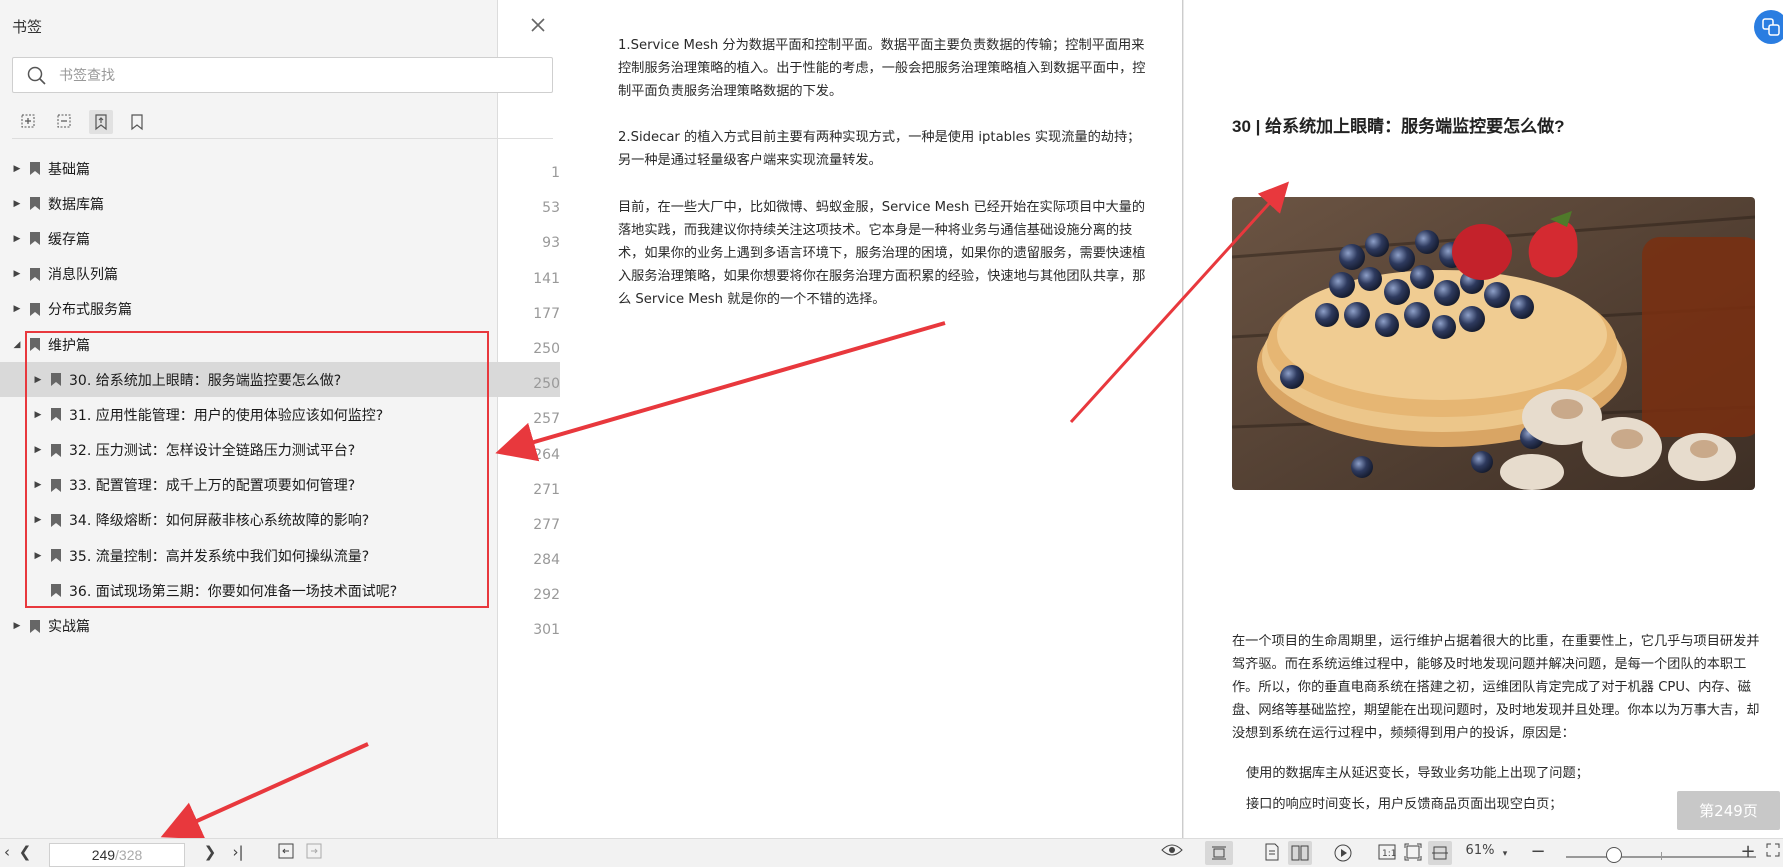 This screenshot has width=1783, height=867. I want to click on remove-bookmark-button, so click(65, 122).